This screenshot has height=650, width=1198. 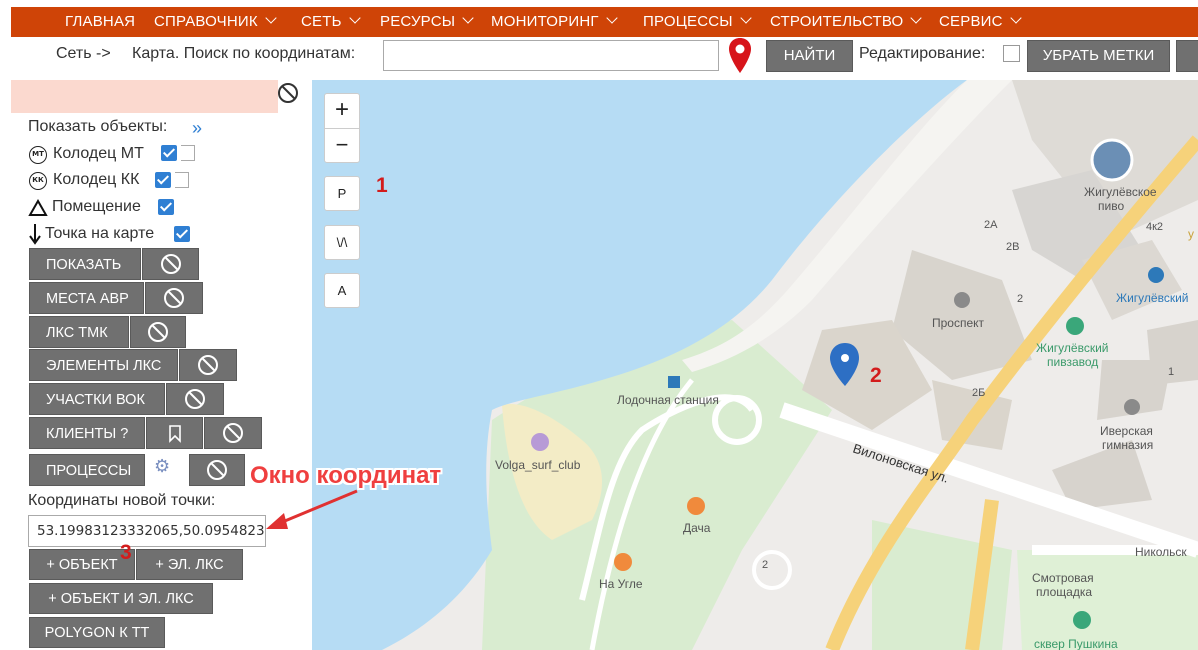 What do you see at coordinates (98, 126) in the screenshot?
I see `show-objects-label: Показать объекты:` at bounding box center [98, 126].